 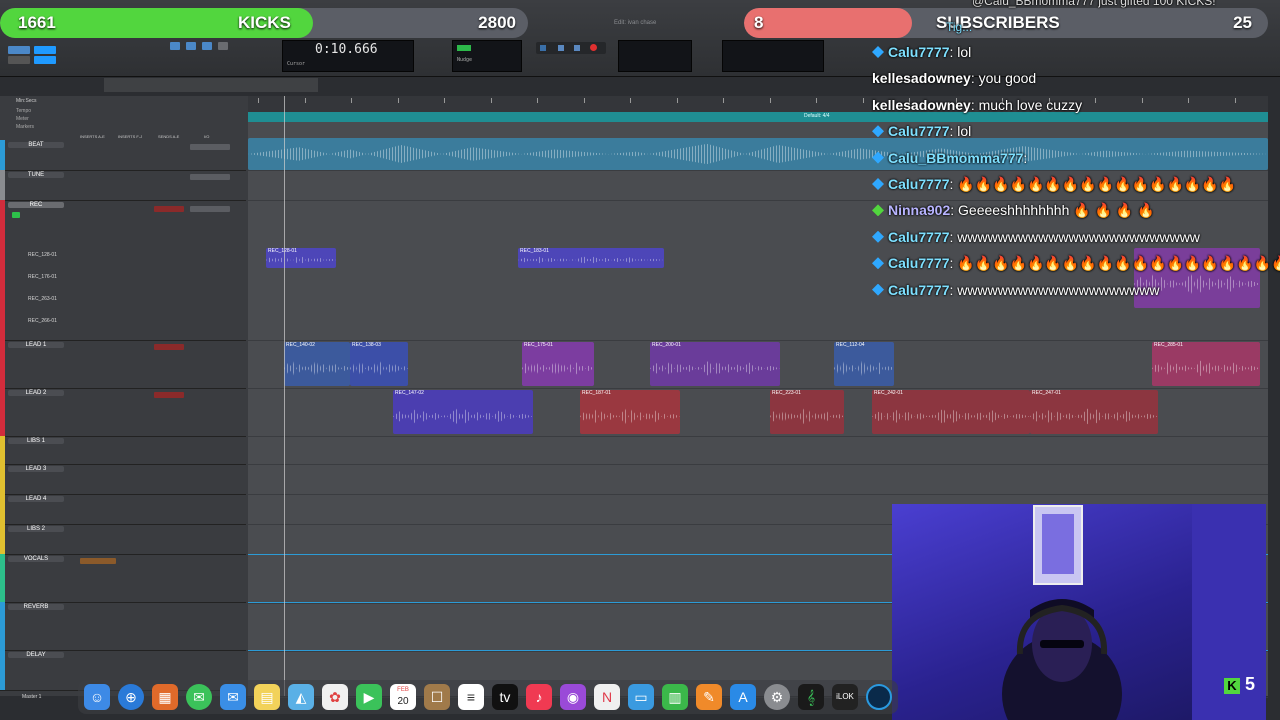 What do you see at coordinates (97, 697) in the screenshot?
I see `finder-icon: ☺` at bounding box center [97, 697].